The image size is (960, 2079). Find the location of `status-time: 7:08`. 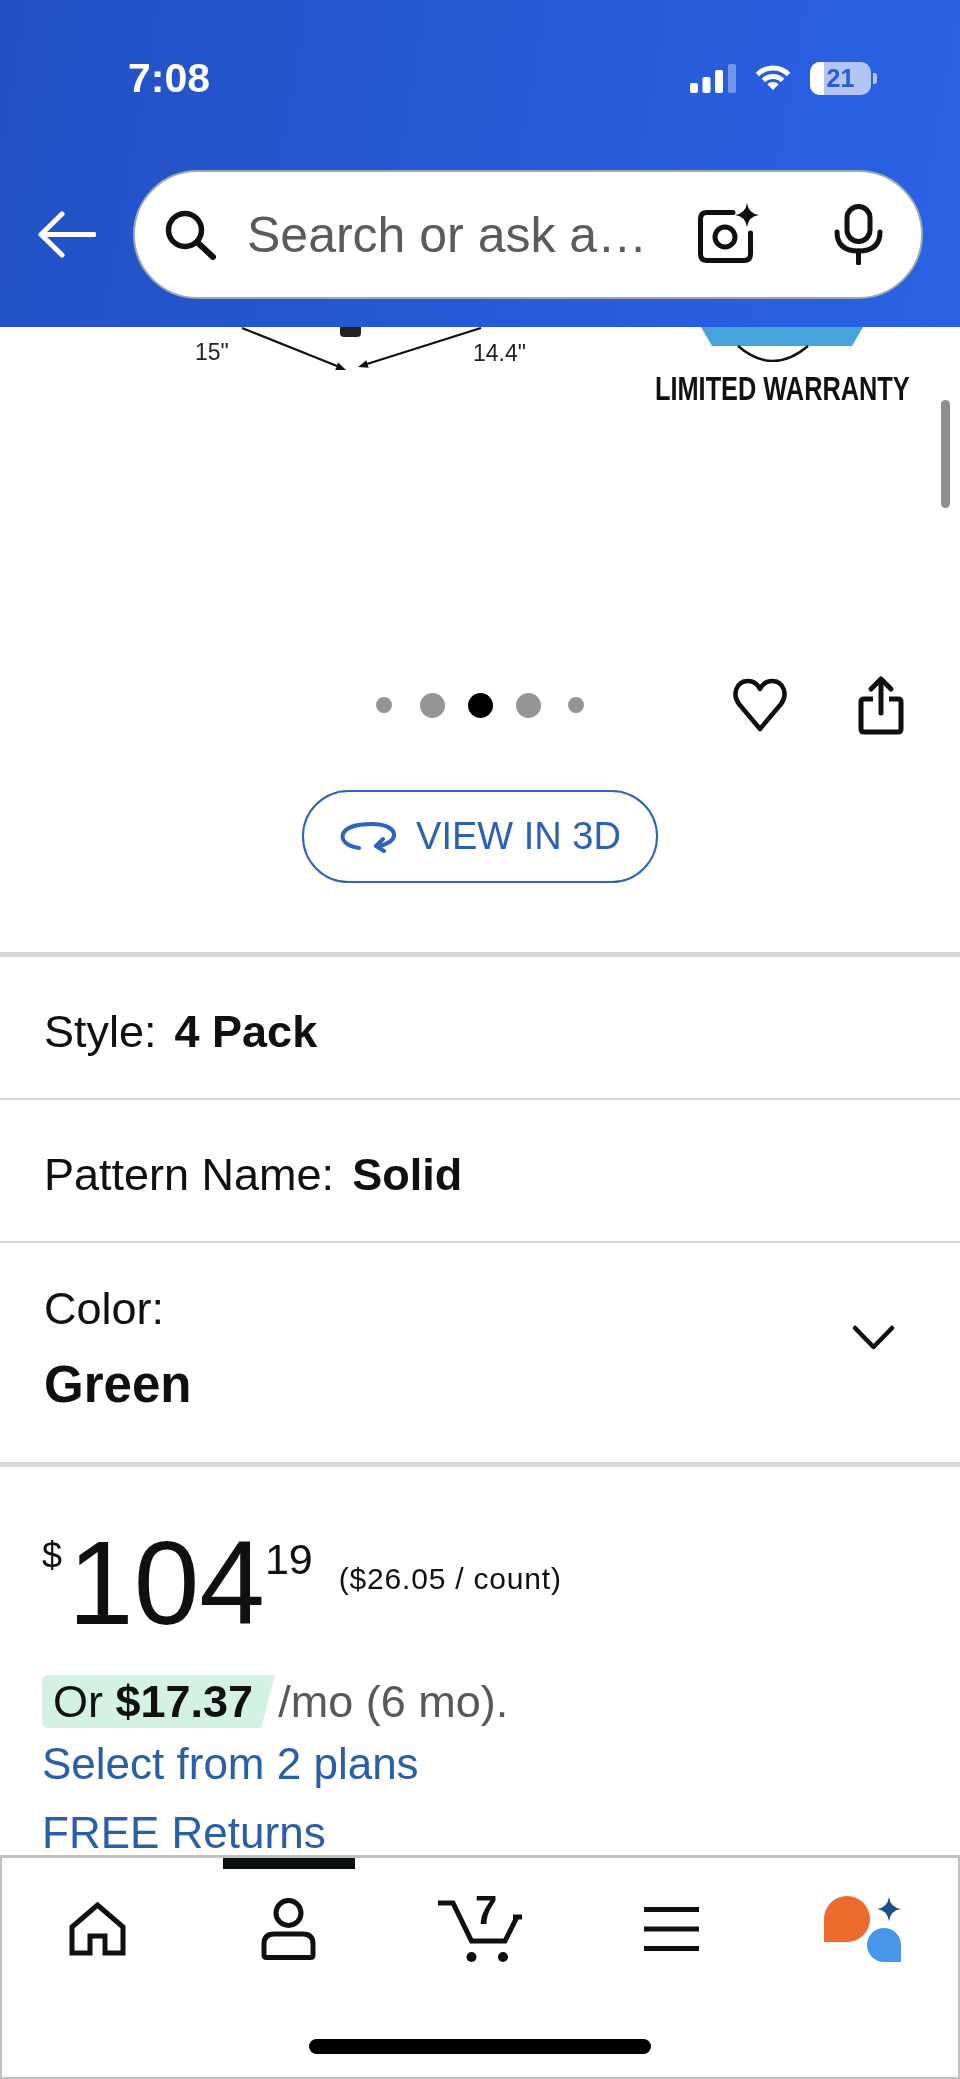

status-time: 7:08 is located at coordinates (169, 78).